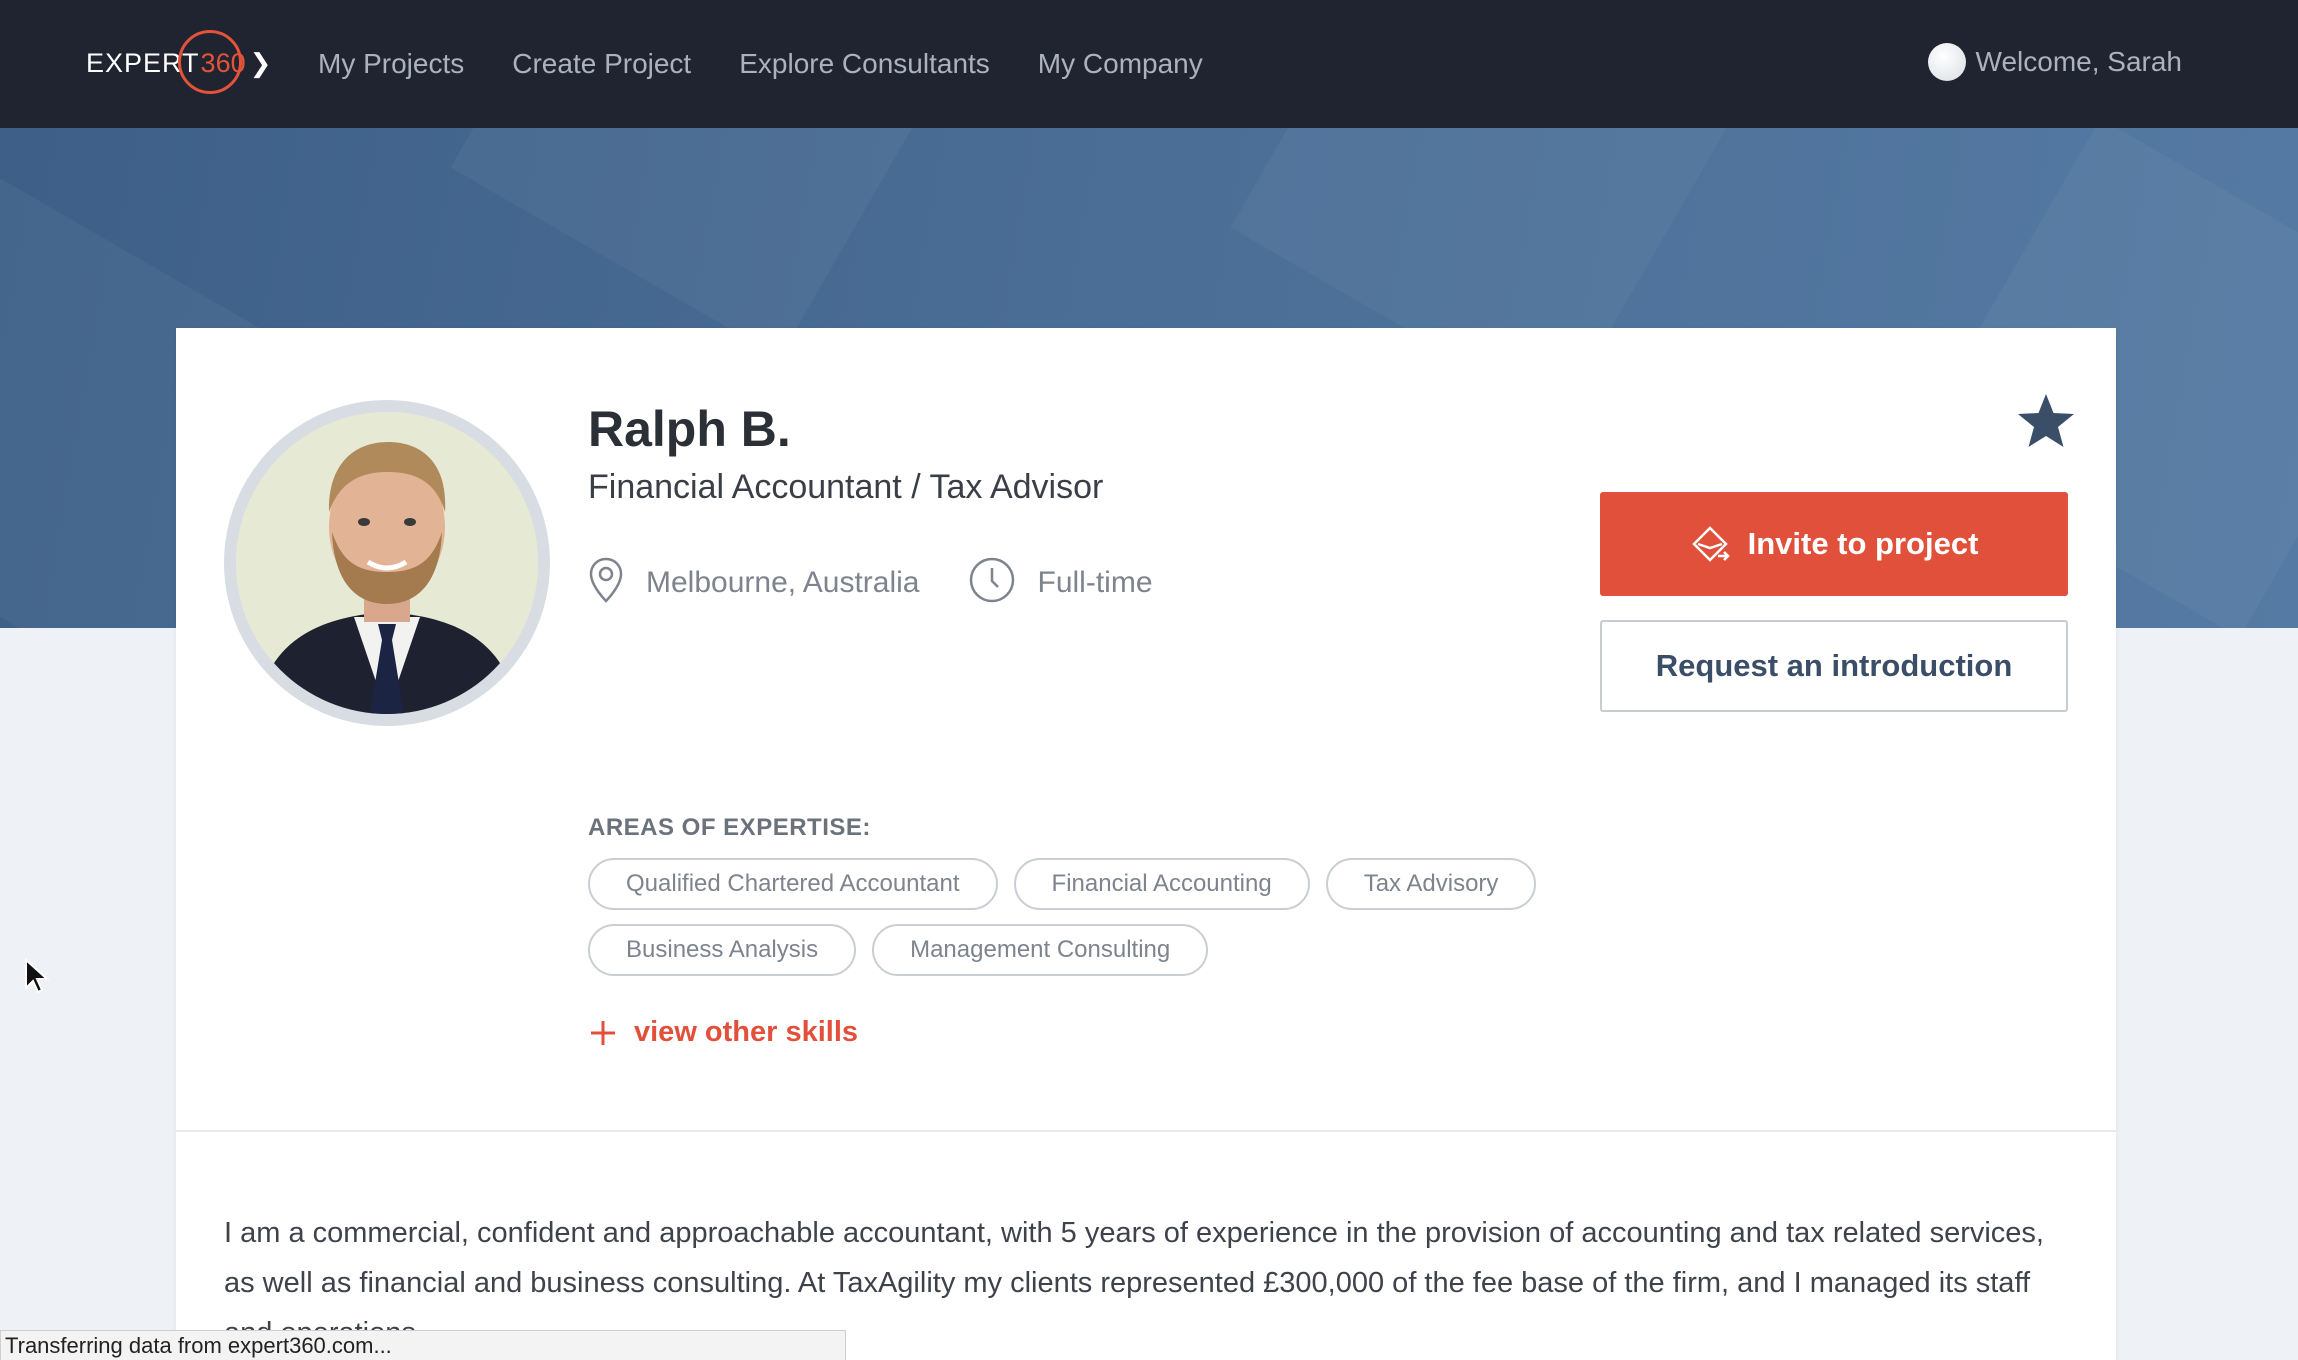 The height and width of the screenshot is (1360, 2298). What do you see at coordinates (1040, 950) in the screenshot?
I see `expertise-tag: Management Consulting` at bounding box center [1040, 950].